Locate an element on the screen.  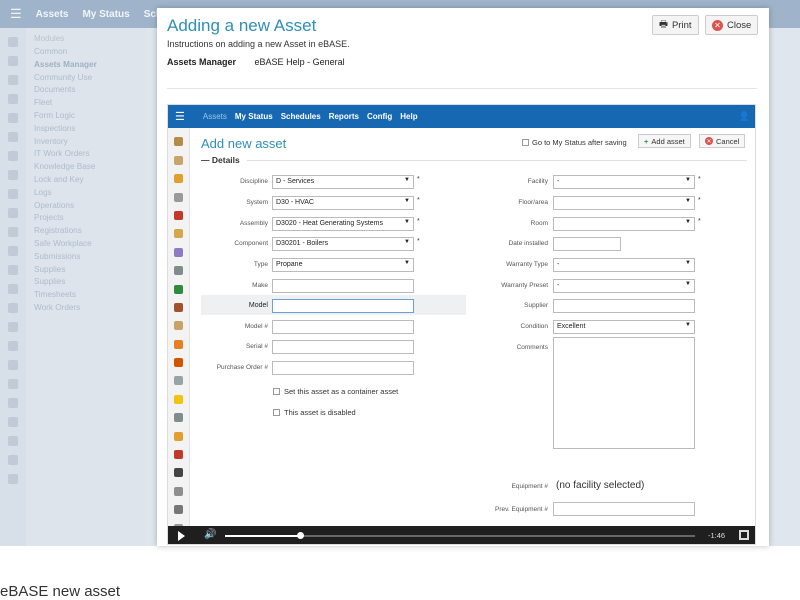
prev-equipment-input is located at coordinates (624, 509).